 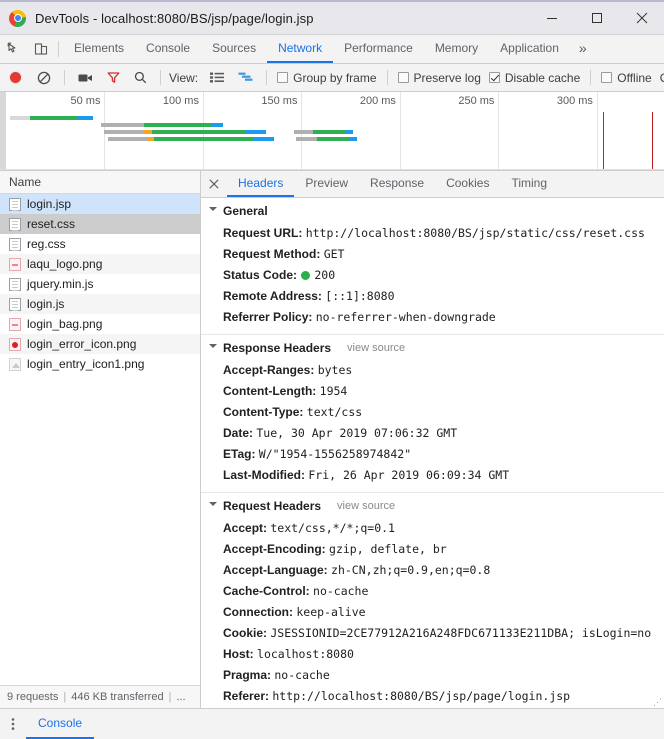 What do you see at coordinates (662, 78) in the screenshot?
I see `throttling-select: On` at bounding box center [662, 78].